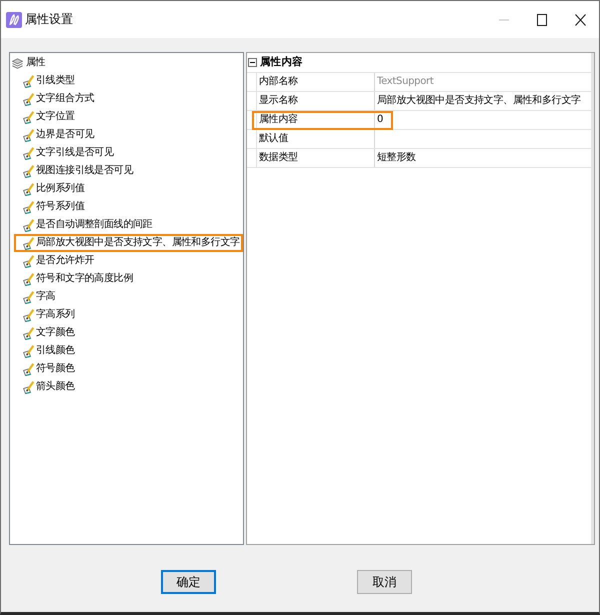 This screenshot has height=615, width=600. What do you see at coordinates (128, 189) in the screenshot?
I see `tree-item: 比例系列值` at bounding box center [128, 189].